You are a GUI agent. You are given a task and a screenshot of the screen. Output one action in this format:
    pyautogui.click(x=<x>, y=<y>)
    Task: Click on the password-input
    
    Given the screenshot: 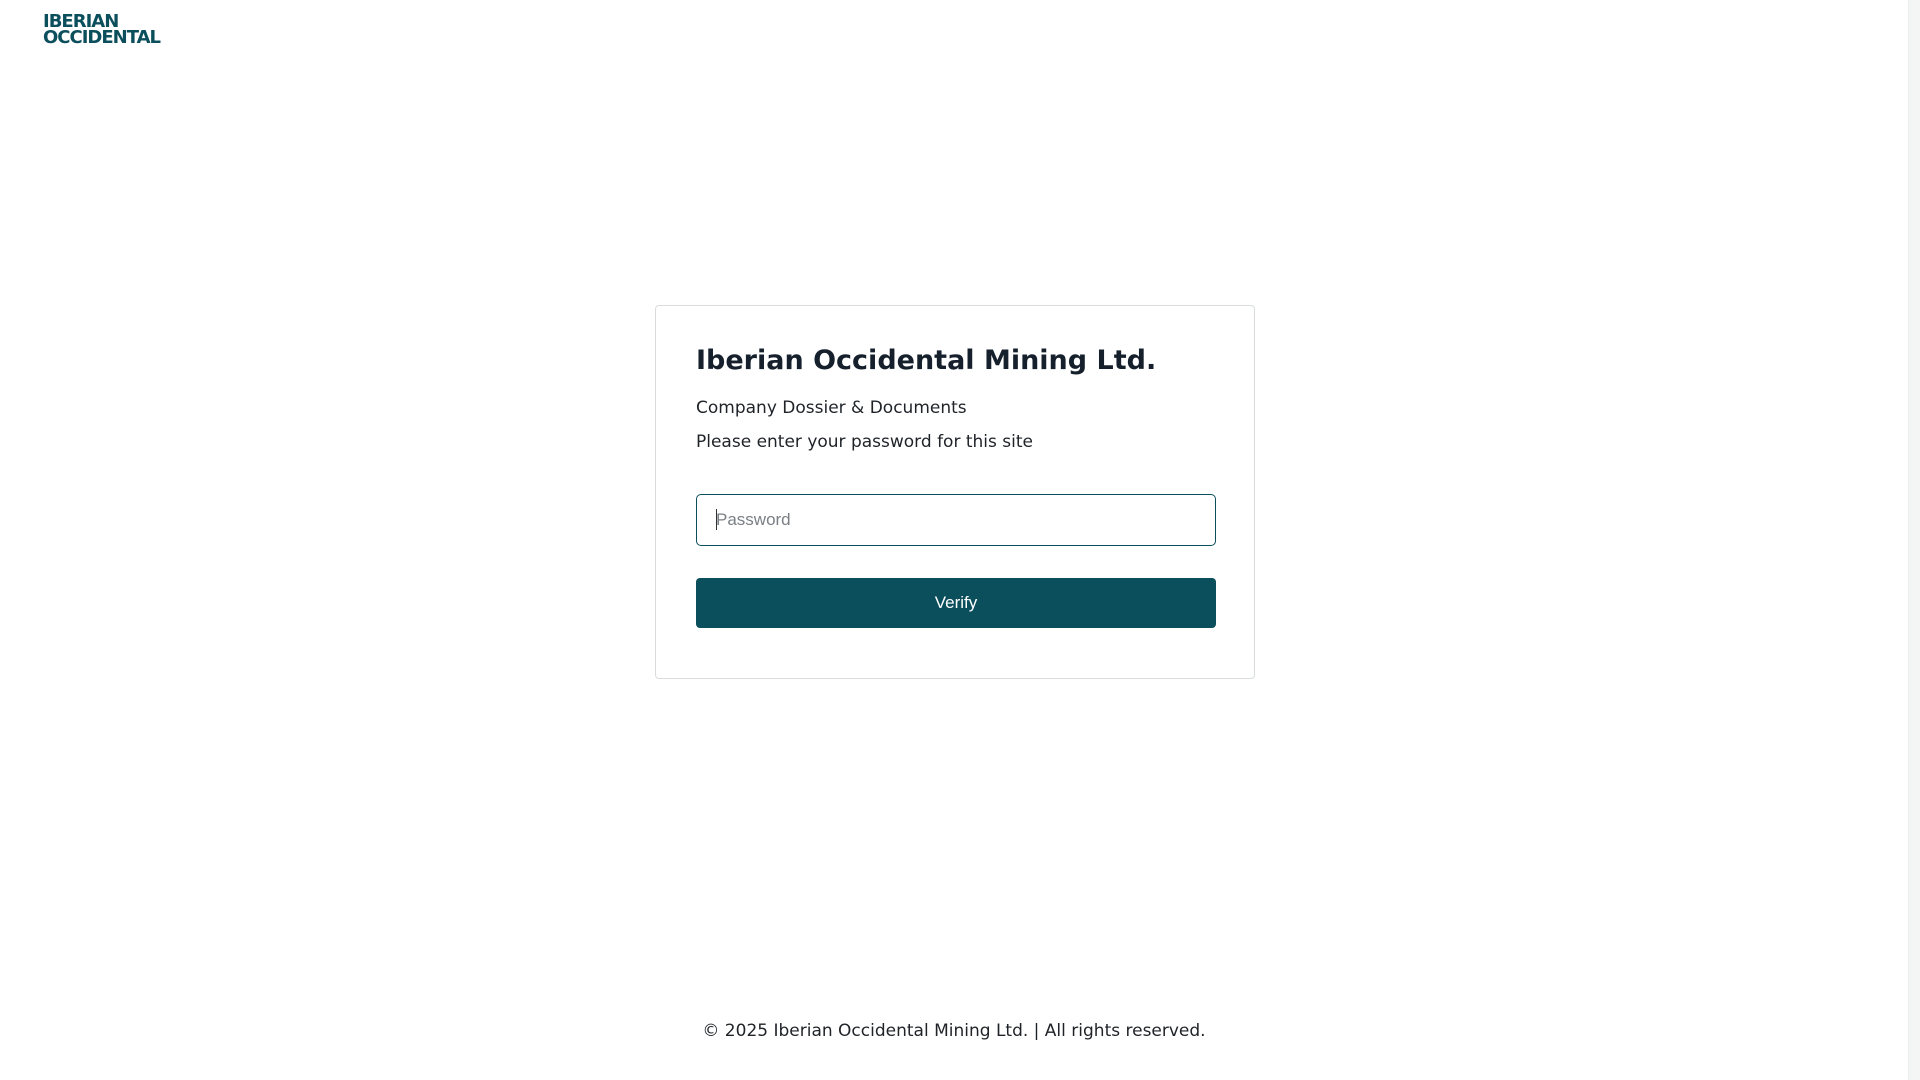 What is the action you would take?
    pyautogui.click(x=956, y=520)
    